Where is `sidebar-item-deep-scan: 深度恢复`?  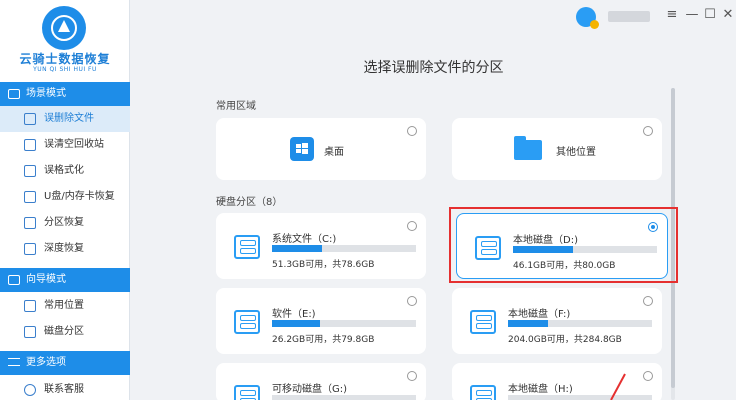
sidebar-item-deep-scan: 深度恢复 is located at coordinates (65, 249).